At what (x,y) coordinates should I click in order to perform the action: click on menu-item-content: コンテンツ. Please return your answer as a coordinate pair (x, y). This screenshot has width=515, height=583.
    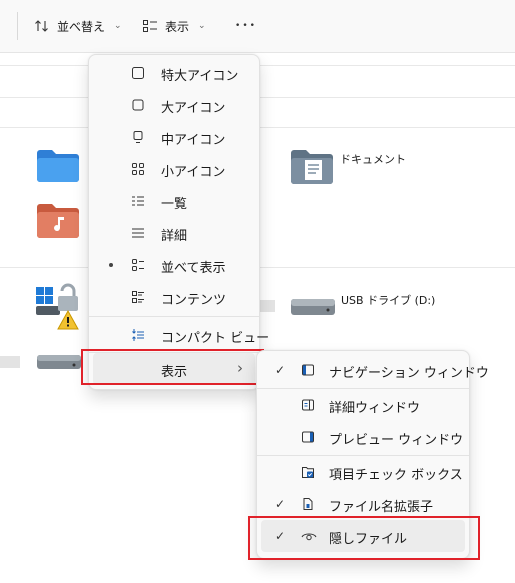
    Looking at the image, I should click on (174, 297).